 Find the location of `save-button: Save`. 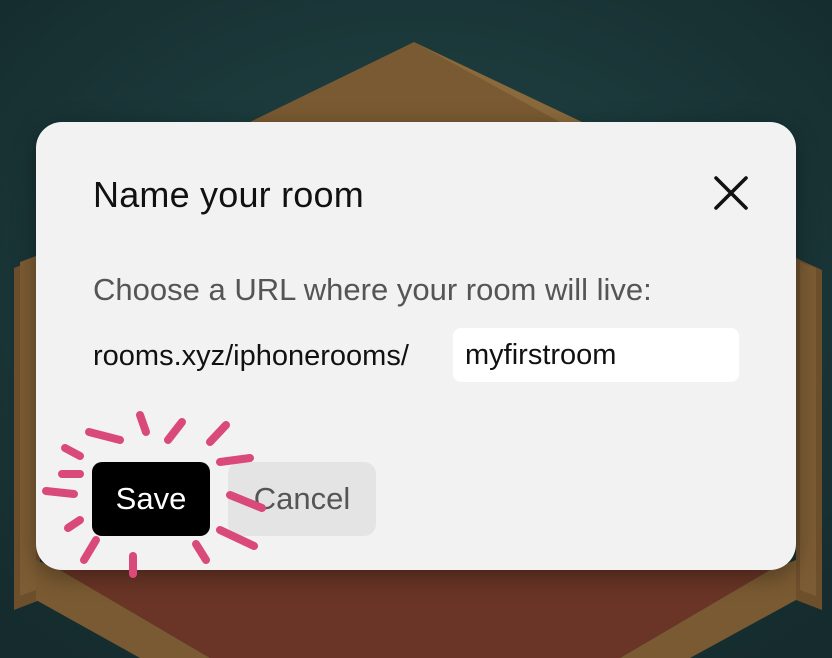

save-button: Save is located at coordinates (151, 499).